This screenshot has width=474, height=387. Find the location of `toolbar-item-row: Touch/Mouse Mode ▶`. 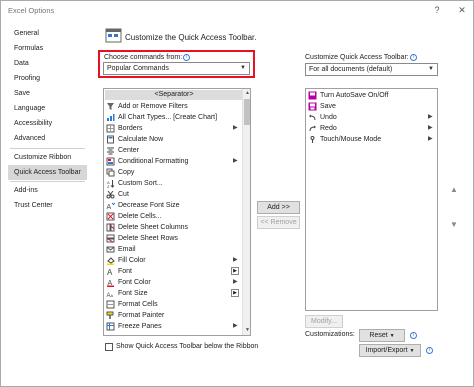

toolbar-item-row: Touch/Mouse Mode ▶ is located at coordinates (371, 139).